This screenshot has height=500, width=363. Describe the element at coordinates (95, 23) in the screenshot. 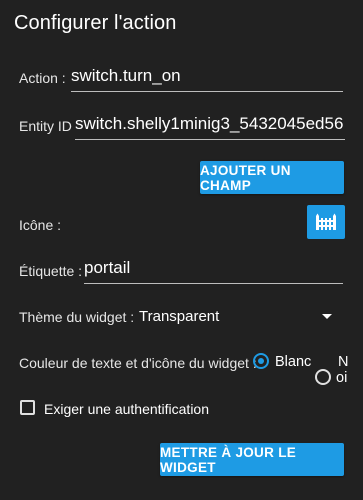

I see `dialog-title: Configurer l'action` at that location.